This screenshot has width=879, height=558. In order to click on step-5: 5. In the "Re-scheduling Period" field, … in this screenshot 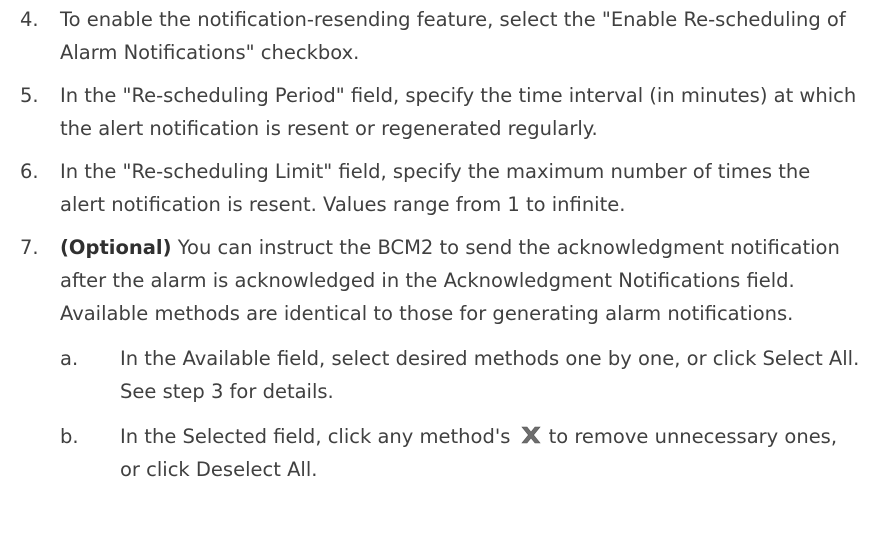, I will do `click(439, 112)`.